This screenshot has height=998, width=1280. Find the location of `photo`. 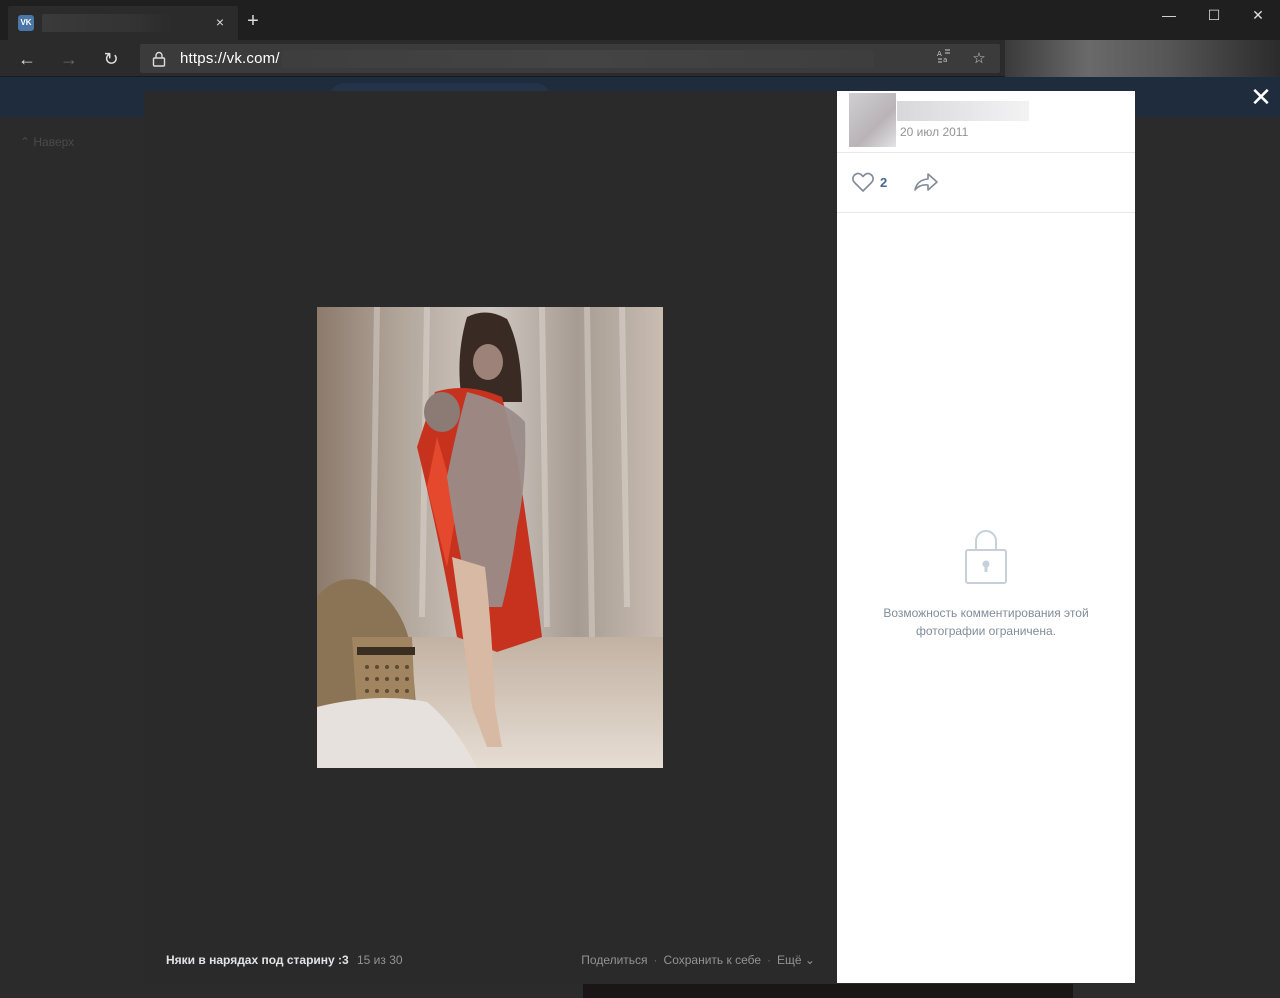

photo is located at coordinates (490, 537).